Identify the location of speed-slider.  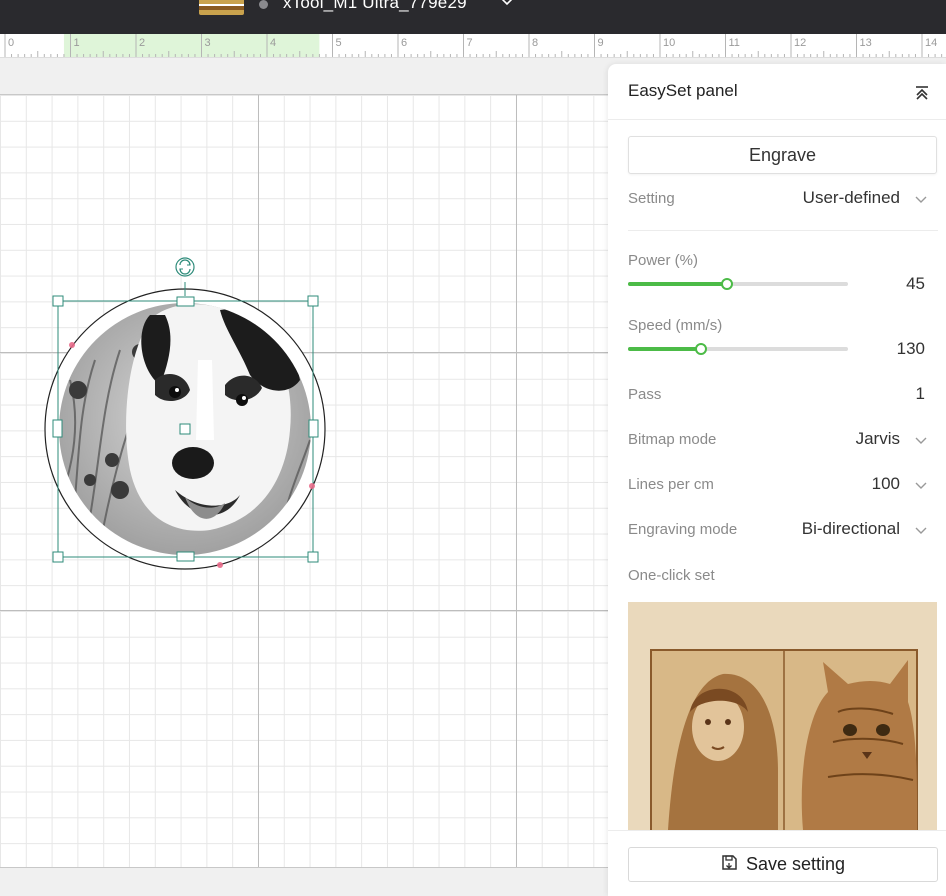
(738, 349).